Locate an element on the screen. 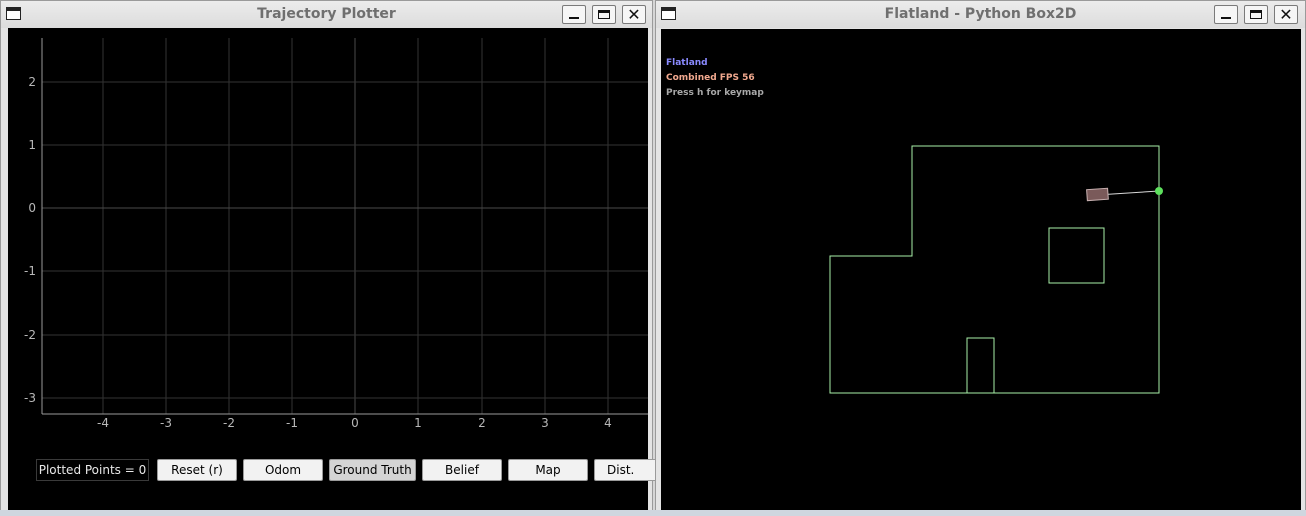 Image resolution: width=1306 pixels, height=516 pixels. flatland-titlebar: Flatland - Python Box2D ✕ is located at coordinates (980, 14).